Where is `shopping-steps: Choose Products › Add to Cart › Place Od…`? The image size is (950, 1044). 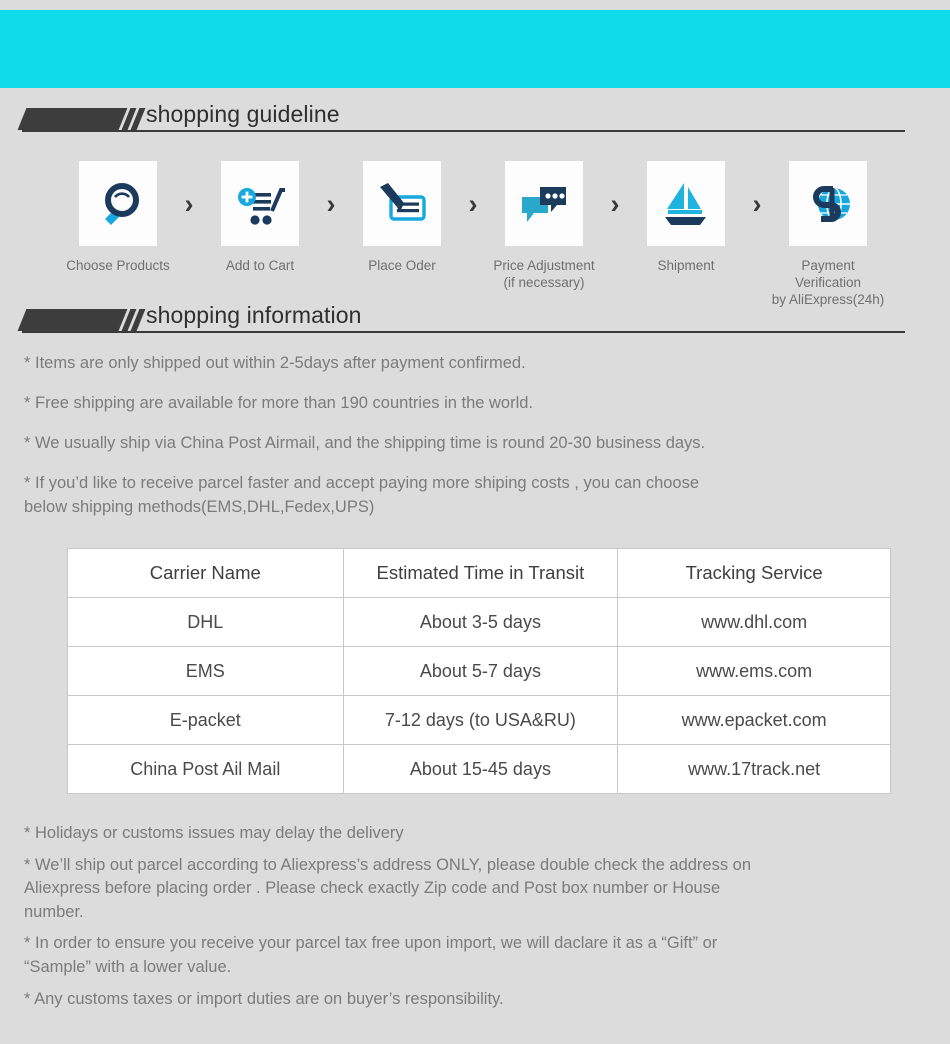 shopping-steps: Choose Products › Add to Cart › Place Od… is located at coordinates (477, 234).